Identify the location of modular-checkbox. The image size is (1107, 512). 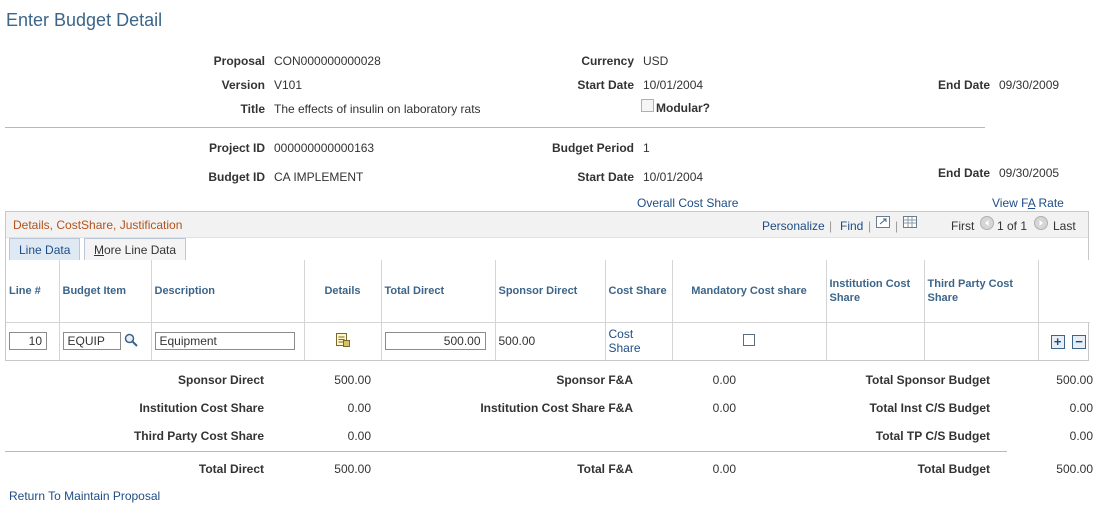
(647, 105).